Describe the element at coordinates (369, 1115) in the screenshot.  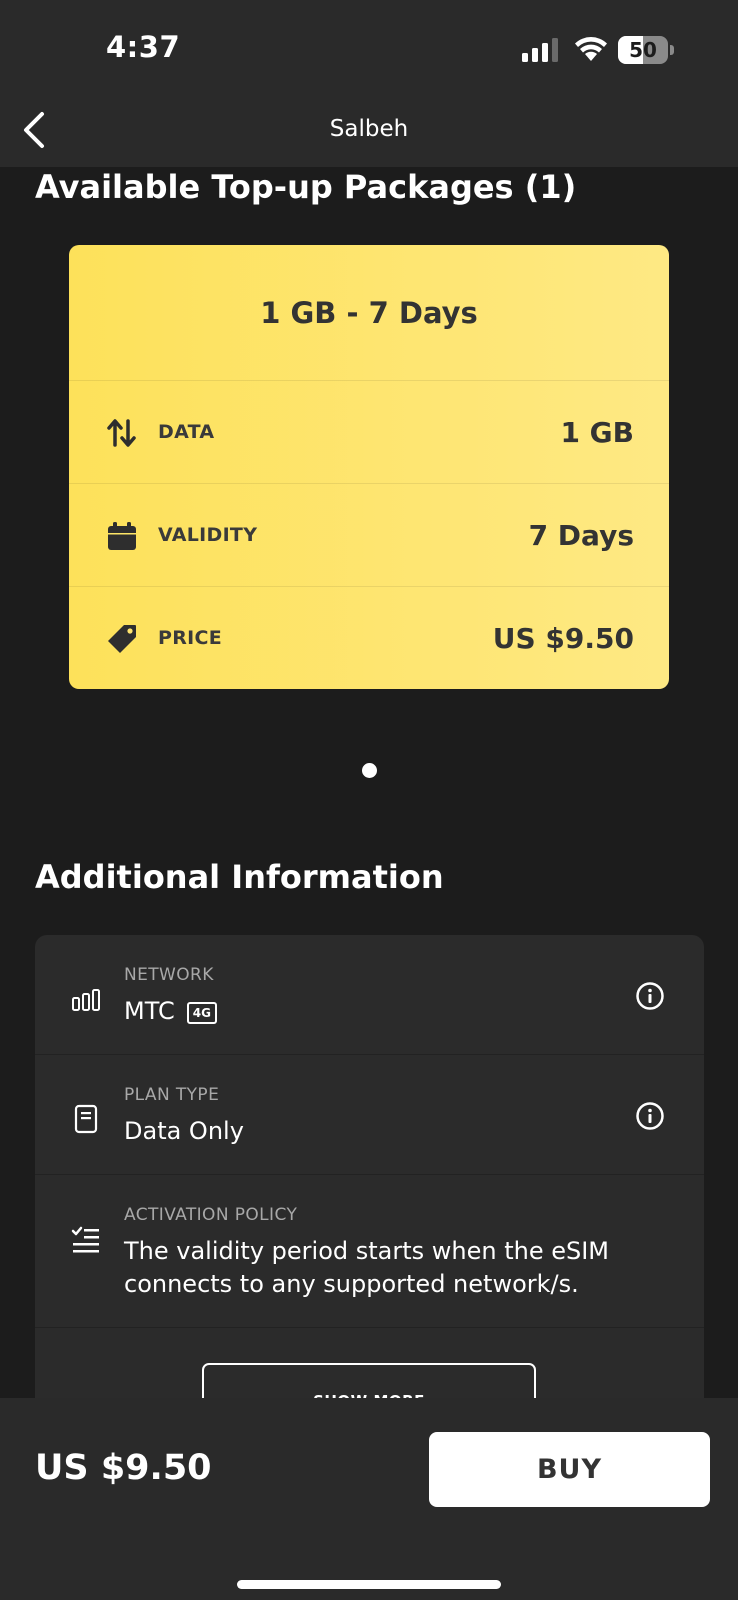
I see `plan-type-row: PLAN TYPE Data Only` at that location.